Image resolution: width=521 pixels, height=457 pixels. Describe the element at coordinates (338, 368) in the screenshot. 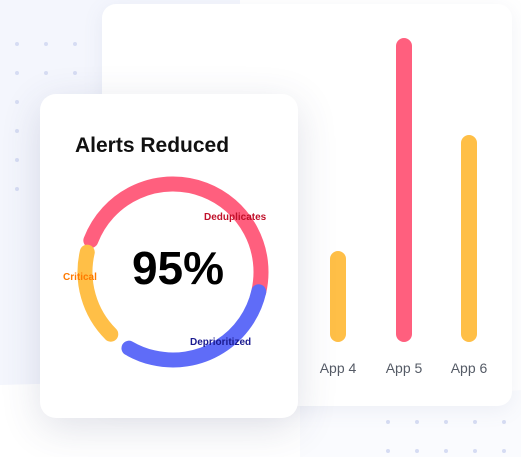

I see `bar-label-app-4: App 4` at that location.